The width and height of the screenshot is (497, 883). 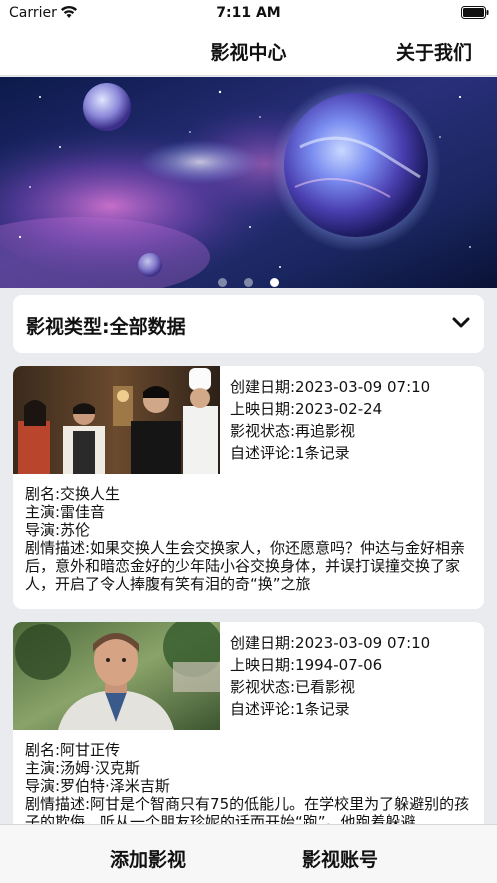 I want to click on release-date: 上映日期:1994-07-06, so click(x=306, y=665).